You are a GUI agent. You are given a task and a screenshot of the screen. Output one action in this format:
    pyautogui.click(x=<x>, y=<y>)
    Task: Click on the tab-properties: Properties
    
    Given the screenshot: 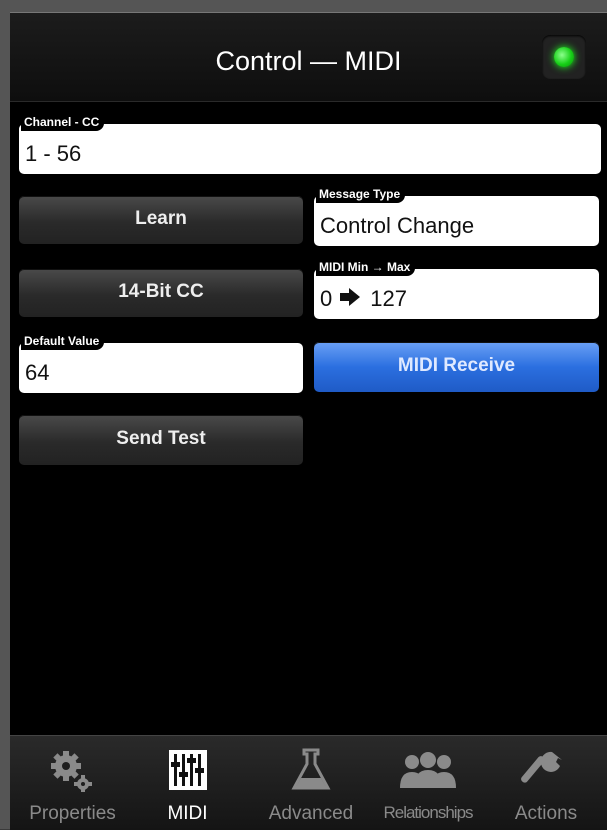 What is the action you would take?
    pyautogui.click(x=72, y=783)
    